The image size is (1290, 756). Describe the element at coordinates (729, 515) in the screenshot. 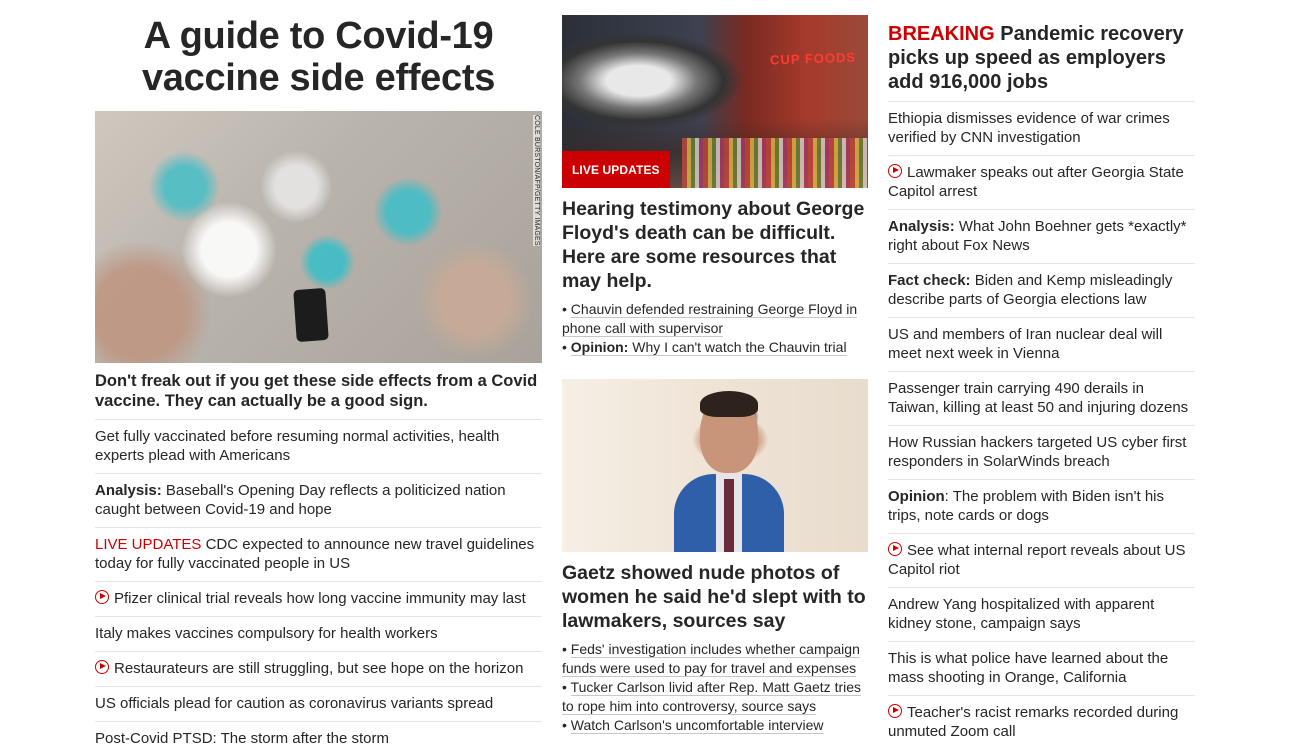

I see `tie-shape` at that location.